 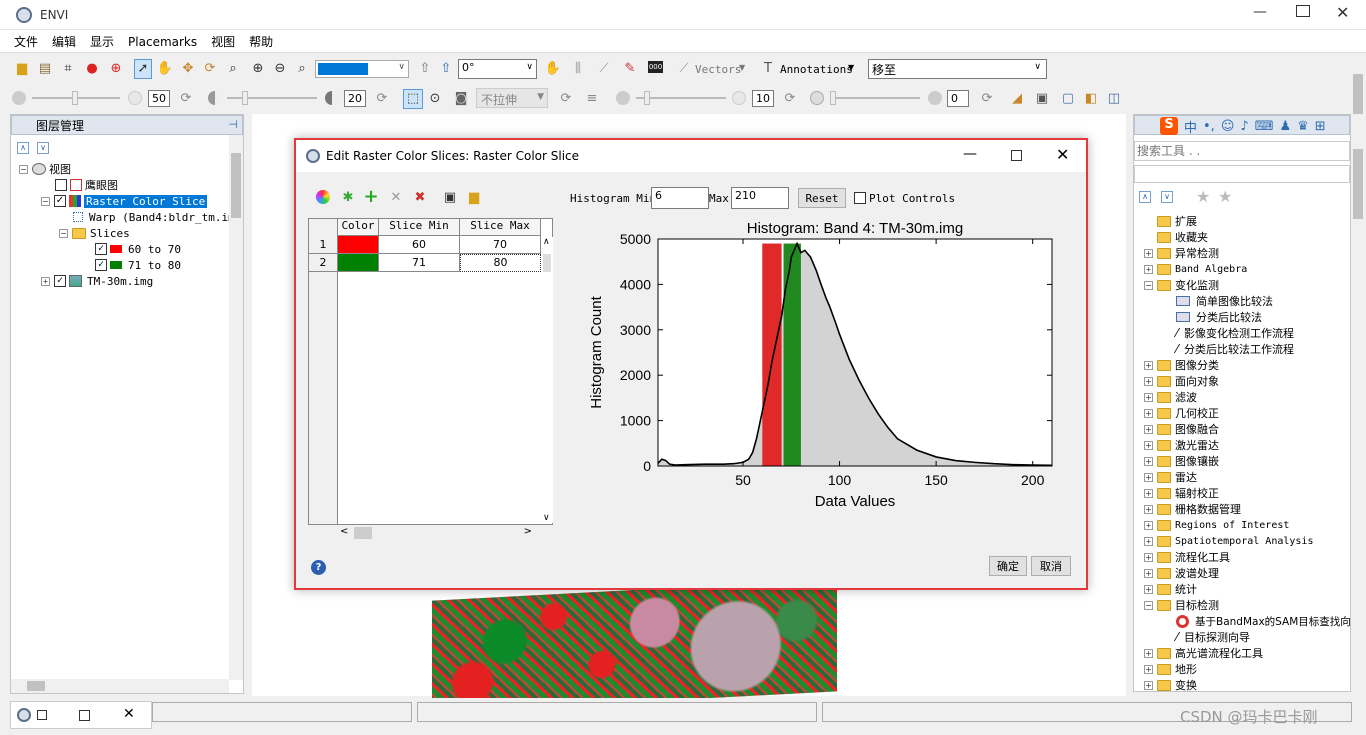 I want to click on tree-item-tm30m: + ✓ TM-30m.img, so click(x=97, y=281).